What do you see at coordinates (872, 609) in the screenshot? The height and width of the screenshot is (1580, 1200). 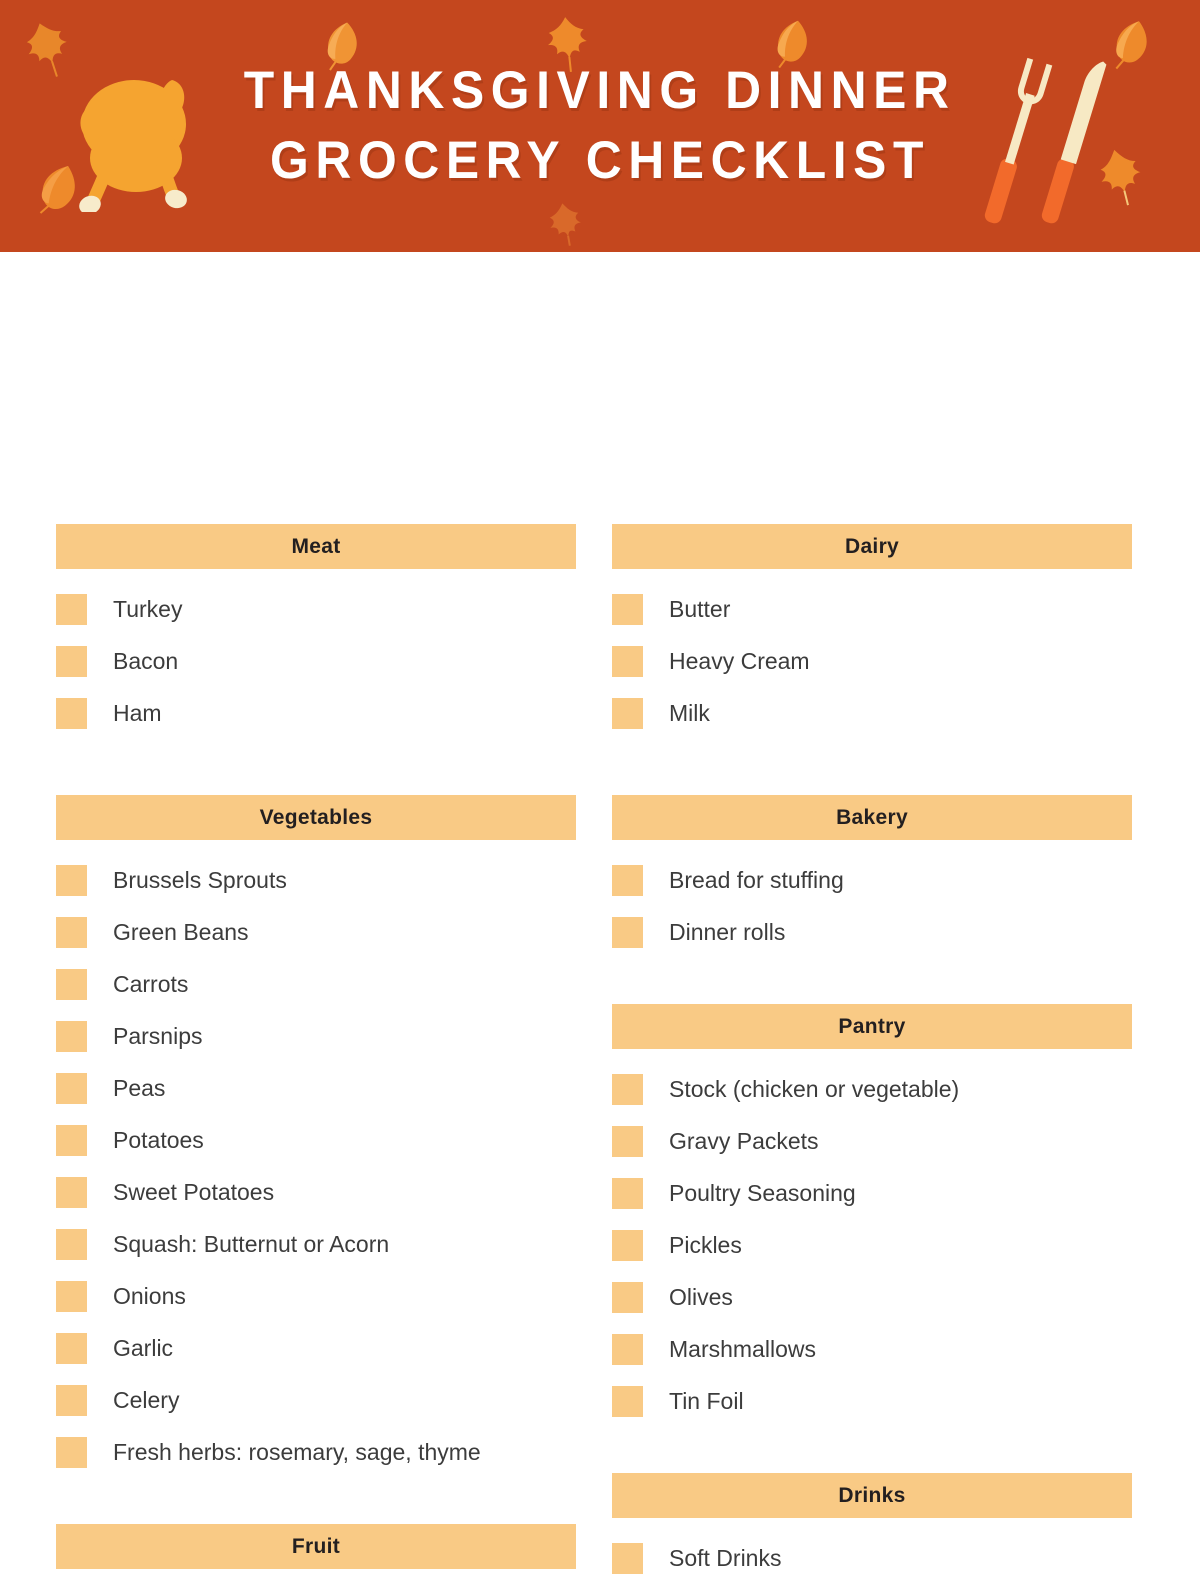 I see `checklist-item: Butter` at bounding box center [872, 609].